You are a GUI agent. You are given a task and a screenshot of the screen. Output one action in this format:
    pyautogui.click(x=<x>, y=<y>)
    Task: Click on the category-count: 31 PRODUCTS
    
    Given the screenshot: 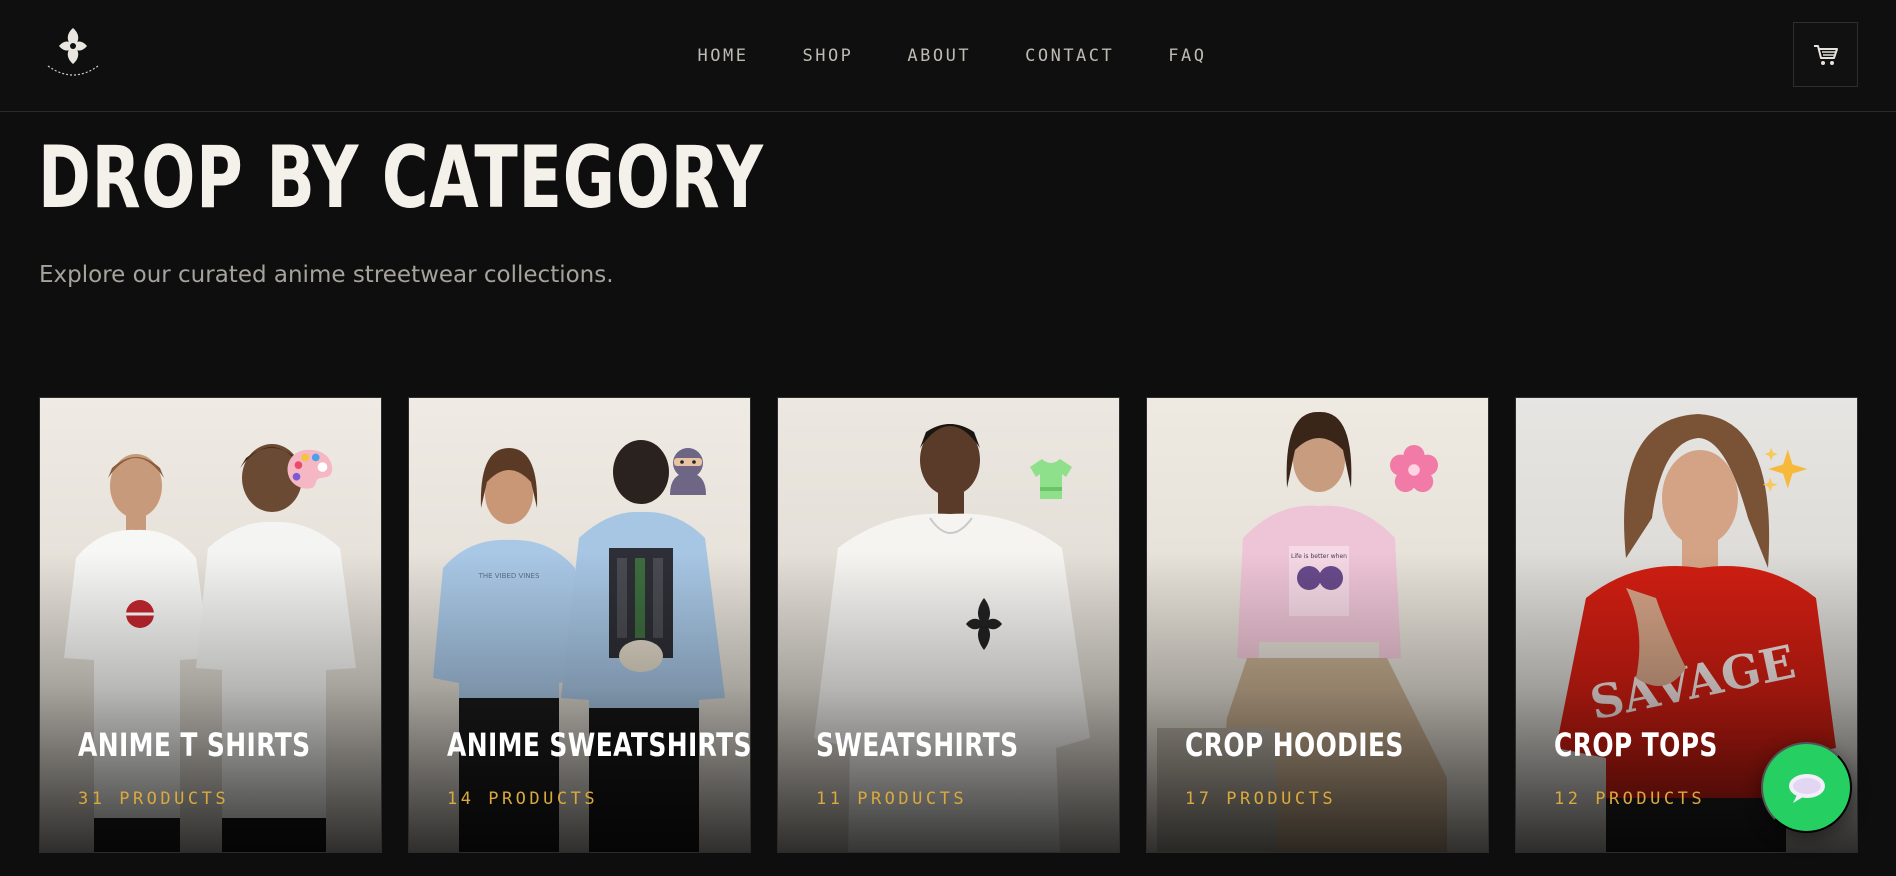 What is the action you would take?
    pyautogui.click(x=154, y=799)
    